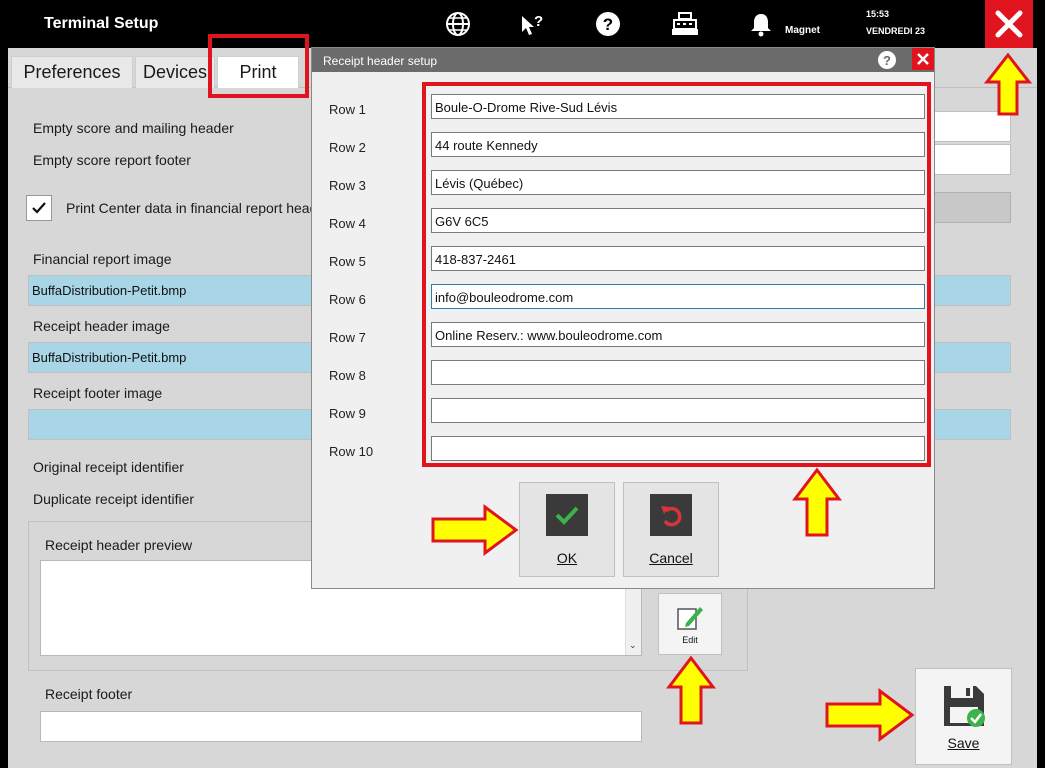 The height and width of the screenshot is (768, 1045). Describe the element at coordinates (887, 60) in the screenshot. I see `dialog-help-icon: ?` at that location.